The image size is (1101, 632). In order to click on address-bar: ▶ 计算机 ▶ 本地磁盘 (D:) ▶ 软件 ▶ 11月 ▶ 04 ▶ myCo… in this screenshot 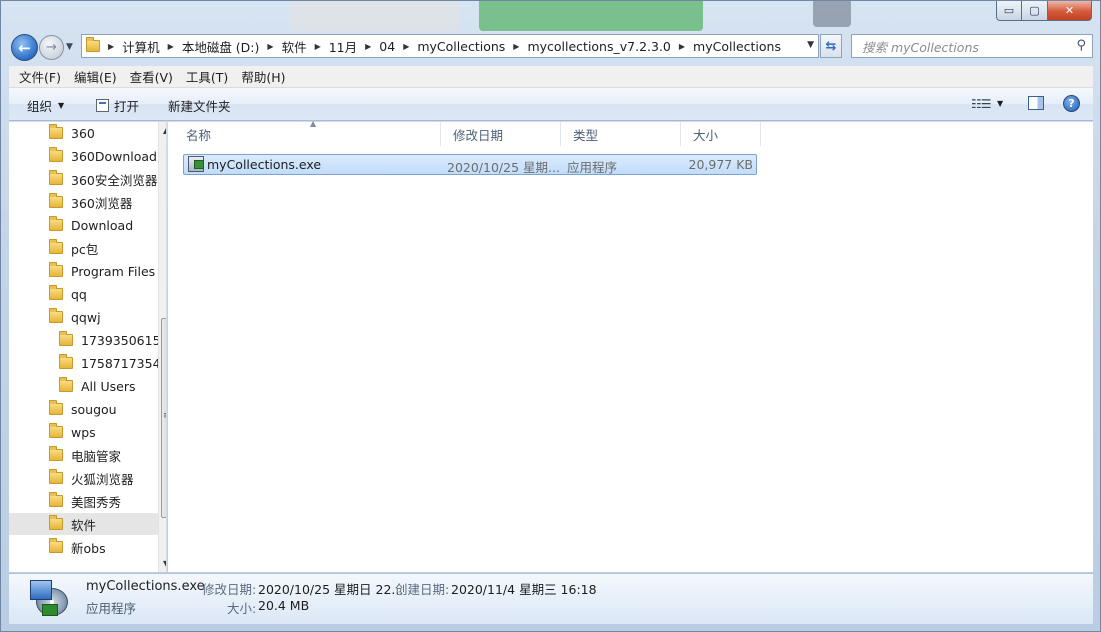, I will do `click(450, 46)`.